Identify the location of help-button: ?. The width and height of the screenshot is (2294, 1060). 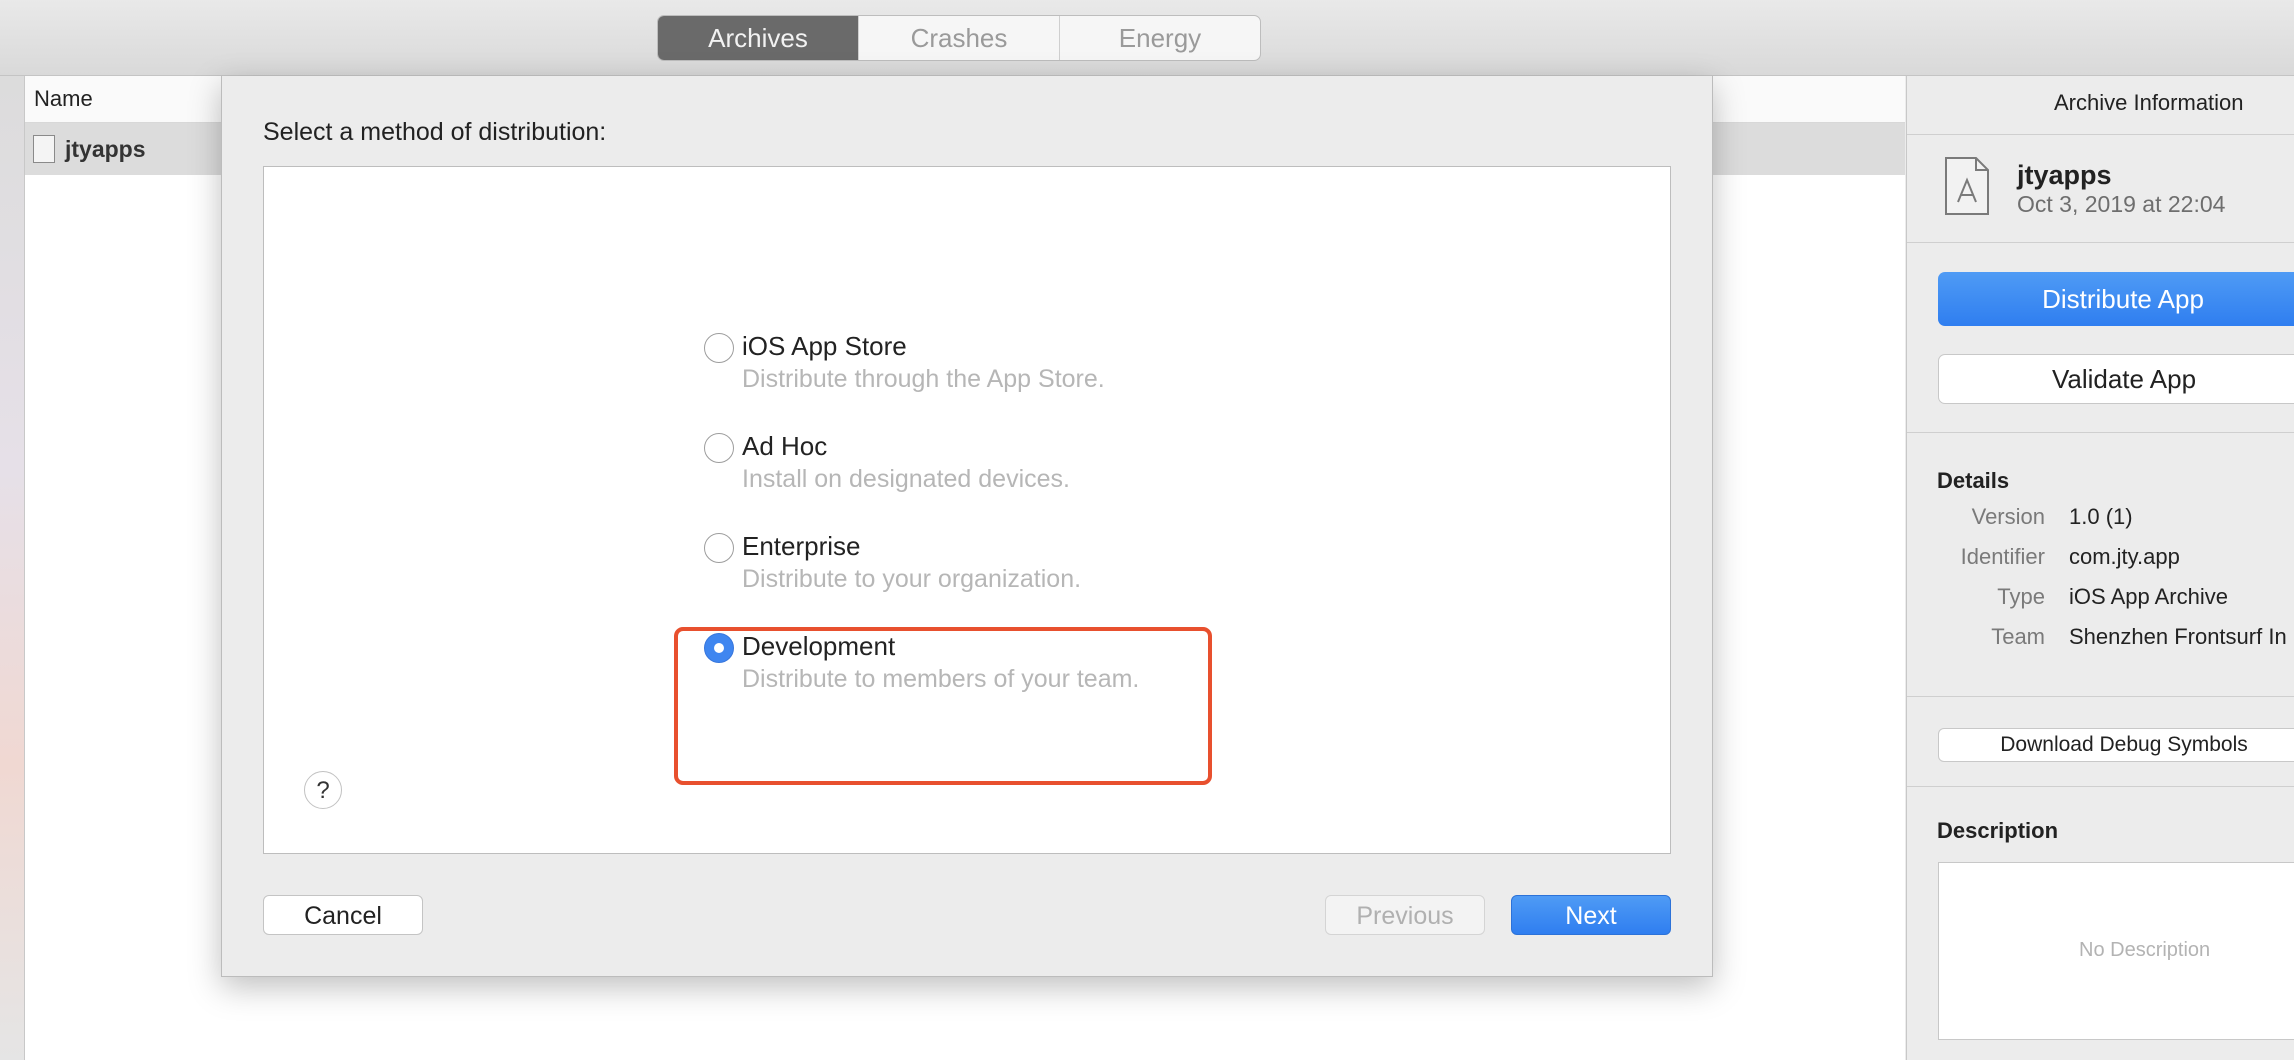
(323, 790).